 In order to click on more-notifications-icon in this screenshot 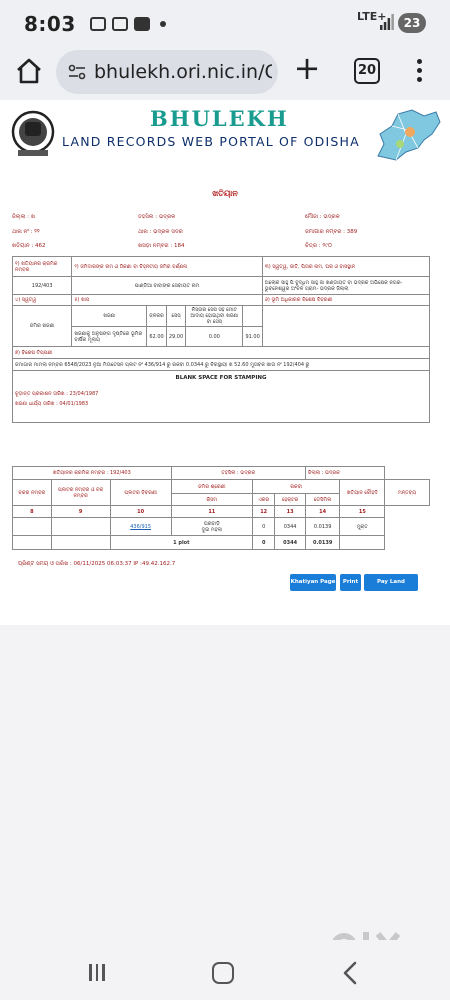, I will do `click(163, 24)`.